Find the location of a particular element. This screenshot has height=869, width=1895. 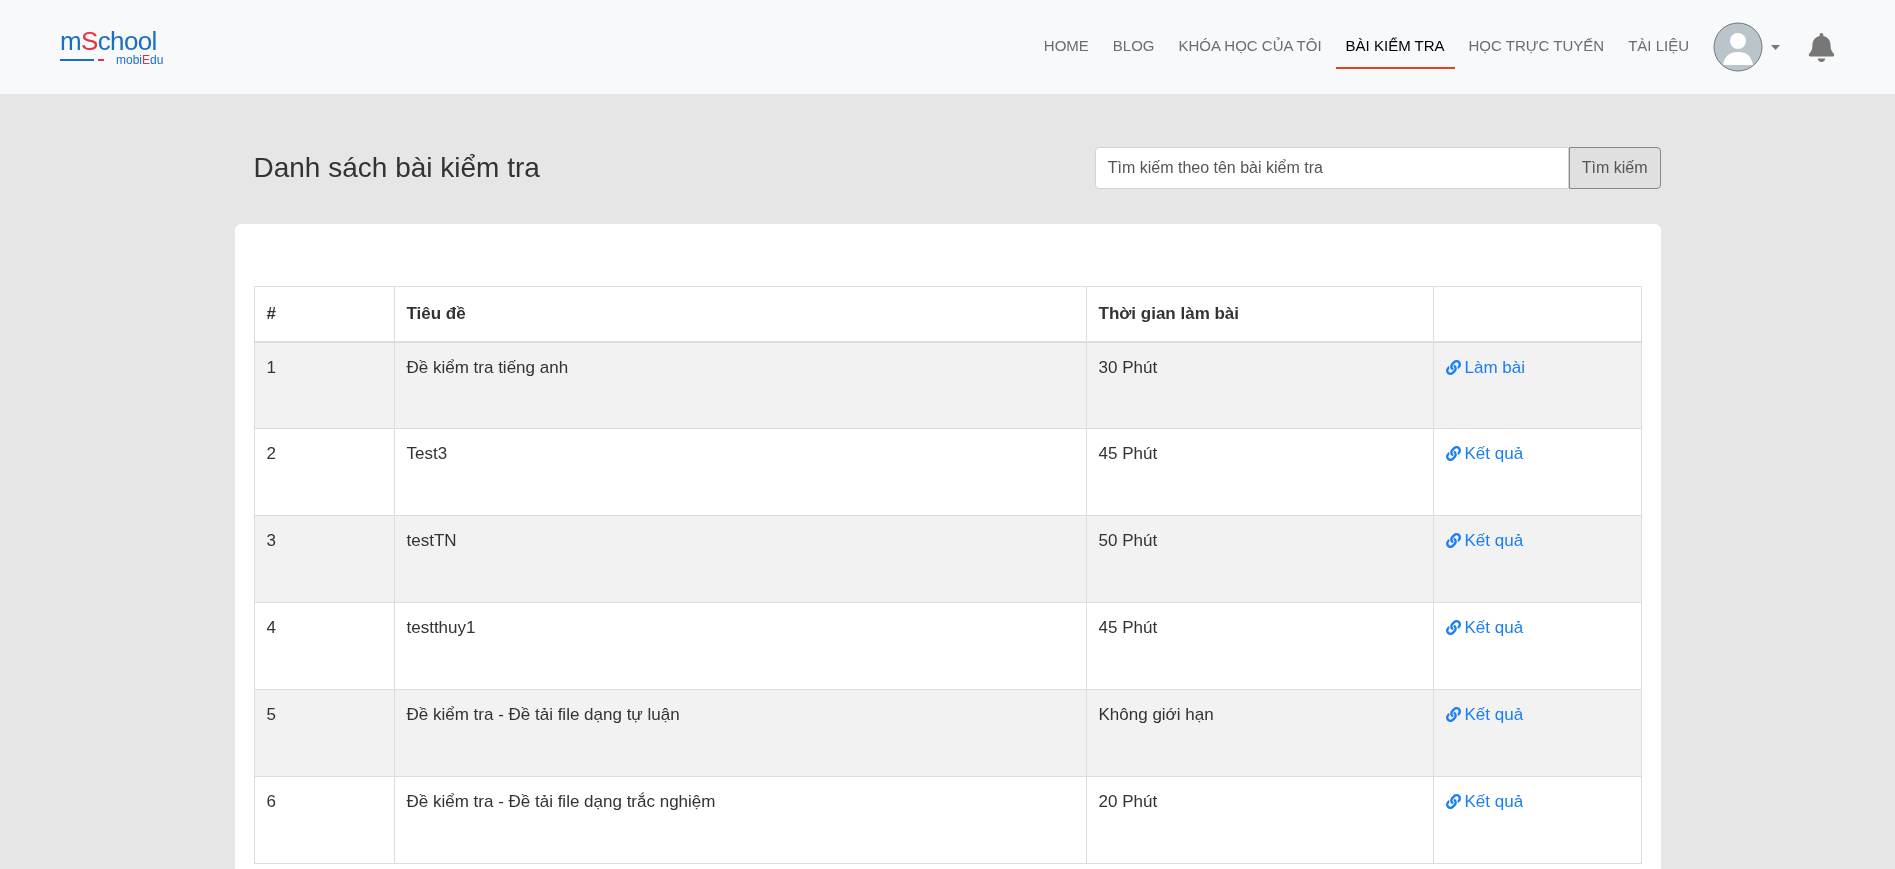

table-cell: testthuy1 is located at coordinates (441, 627).